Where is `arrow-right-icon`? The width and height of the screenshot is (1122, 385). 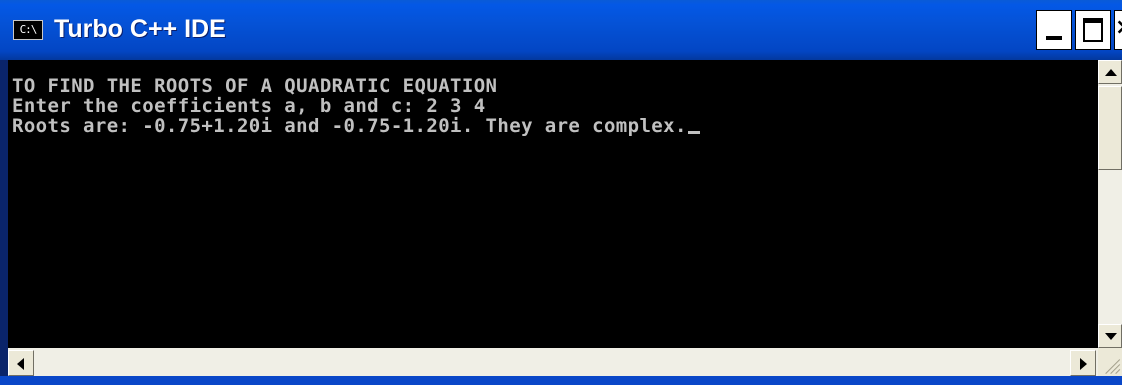 arrow-right-icon is located at coordinates (1083, 364).